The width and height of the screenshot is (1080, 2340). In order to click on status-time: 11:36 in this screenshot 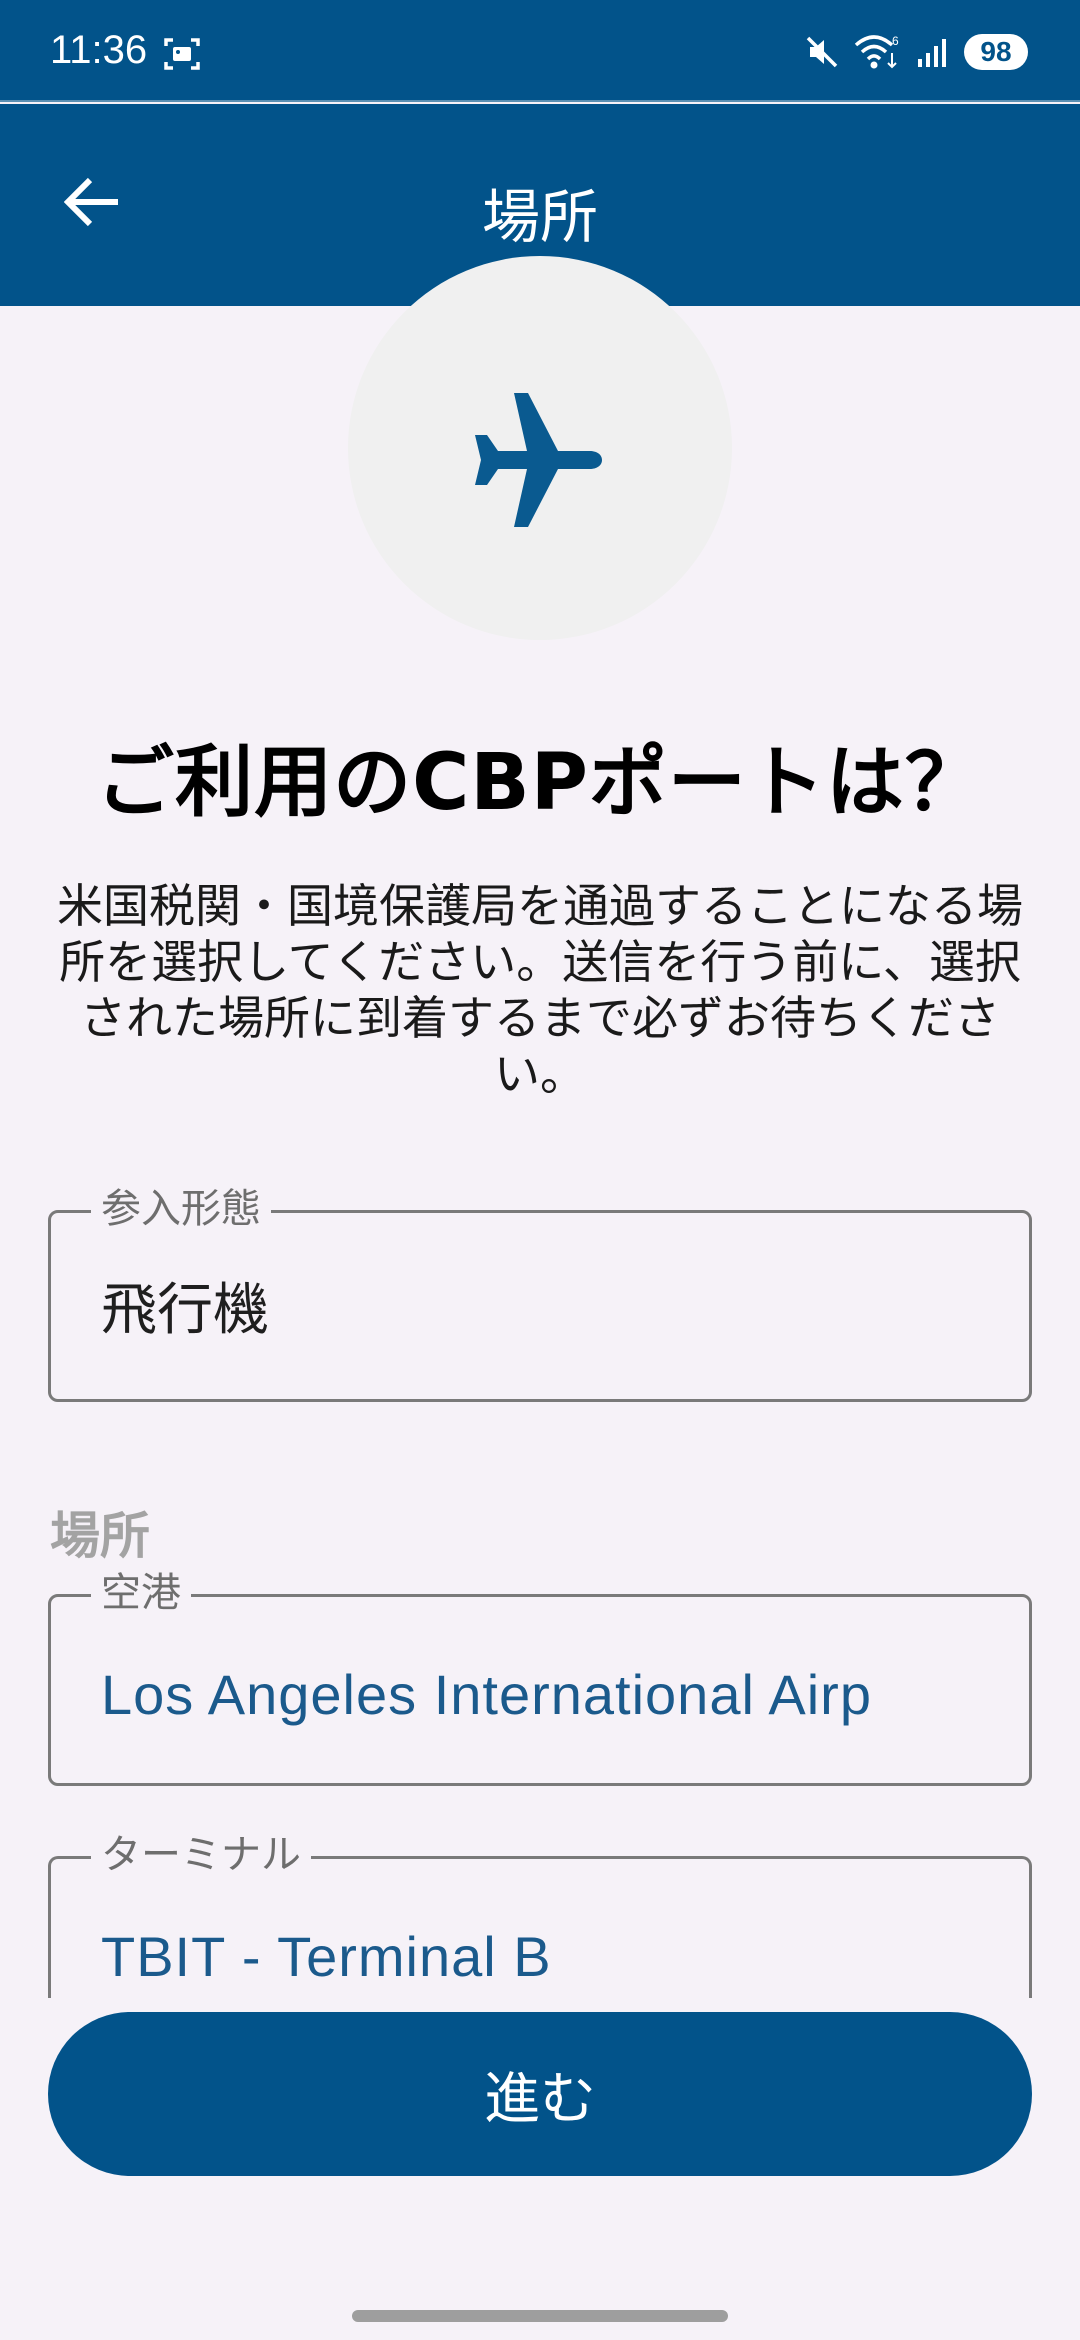, I will do `click(99, 50)`.